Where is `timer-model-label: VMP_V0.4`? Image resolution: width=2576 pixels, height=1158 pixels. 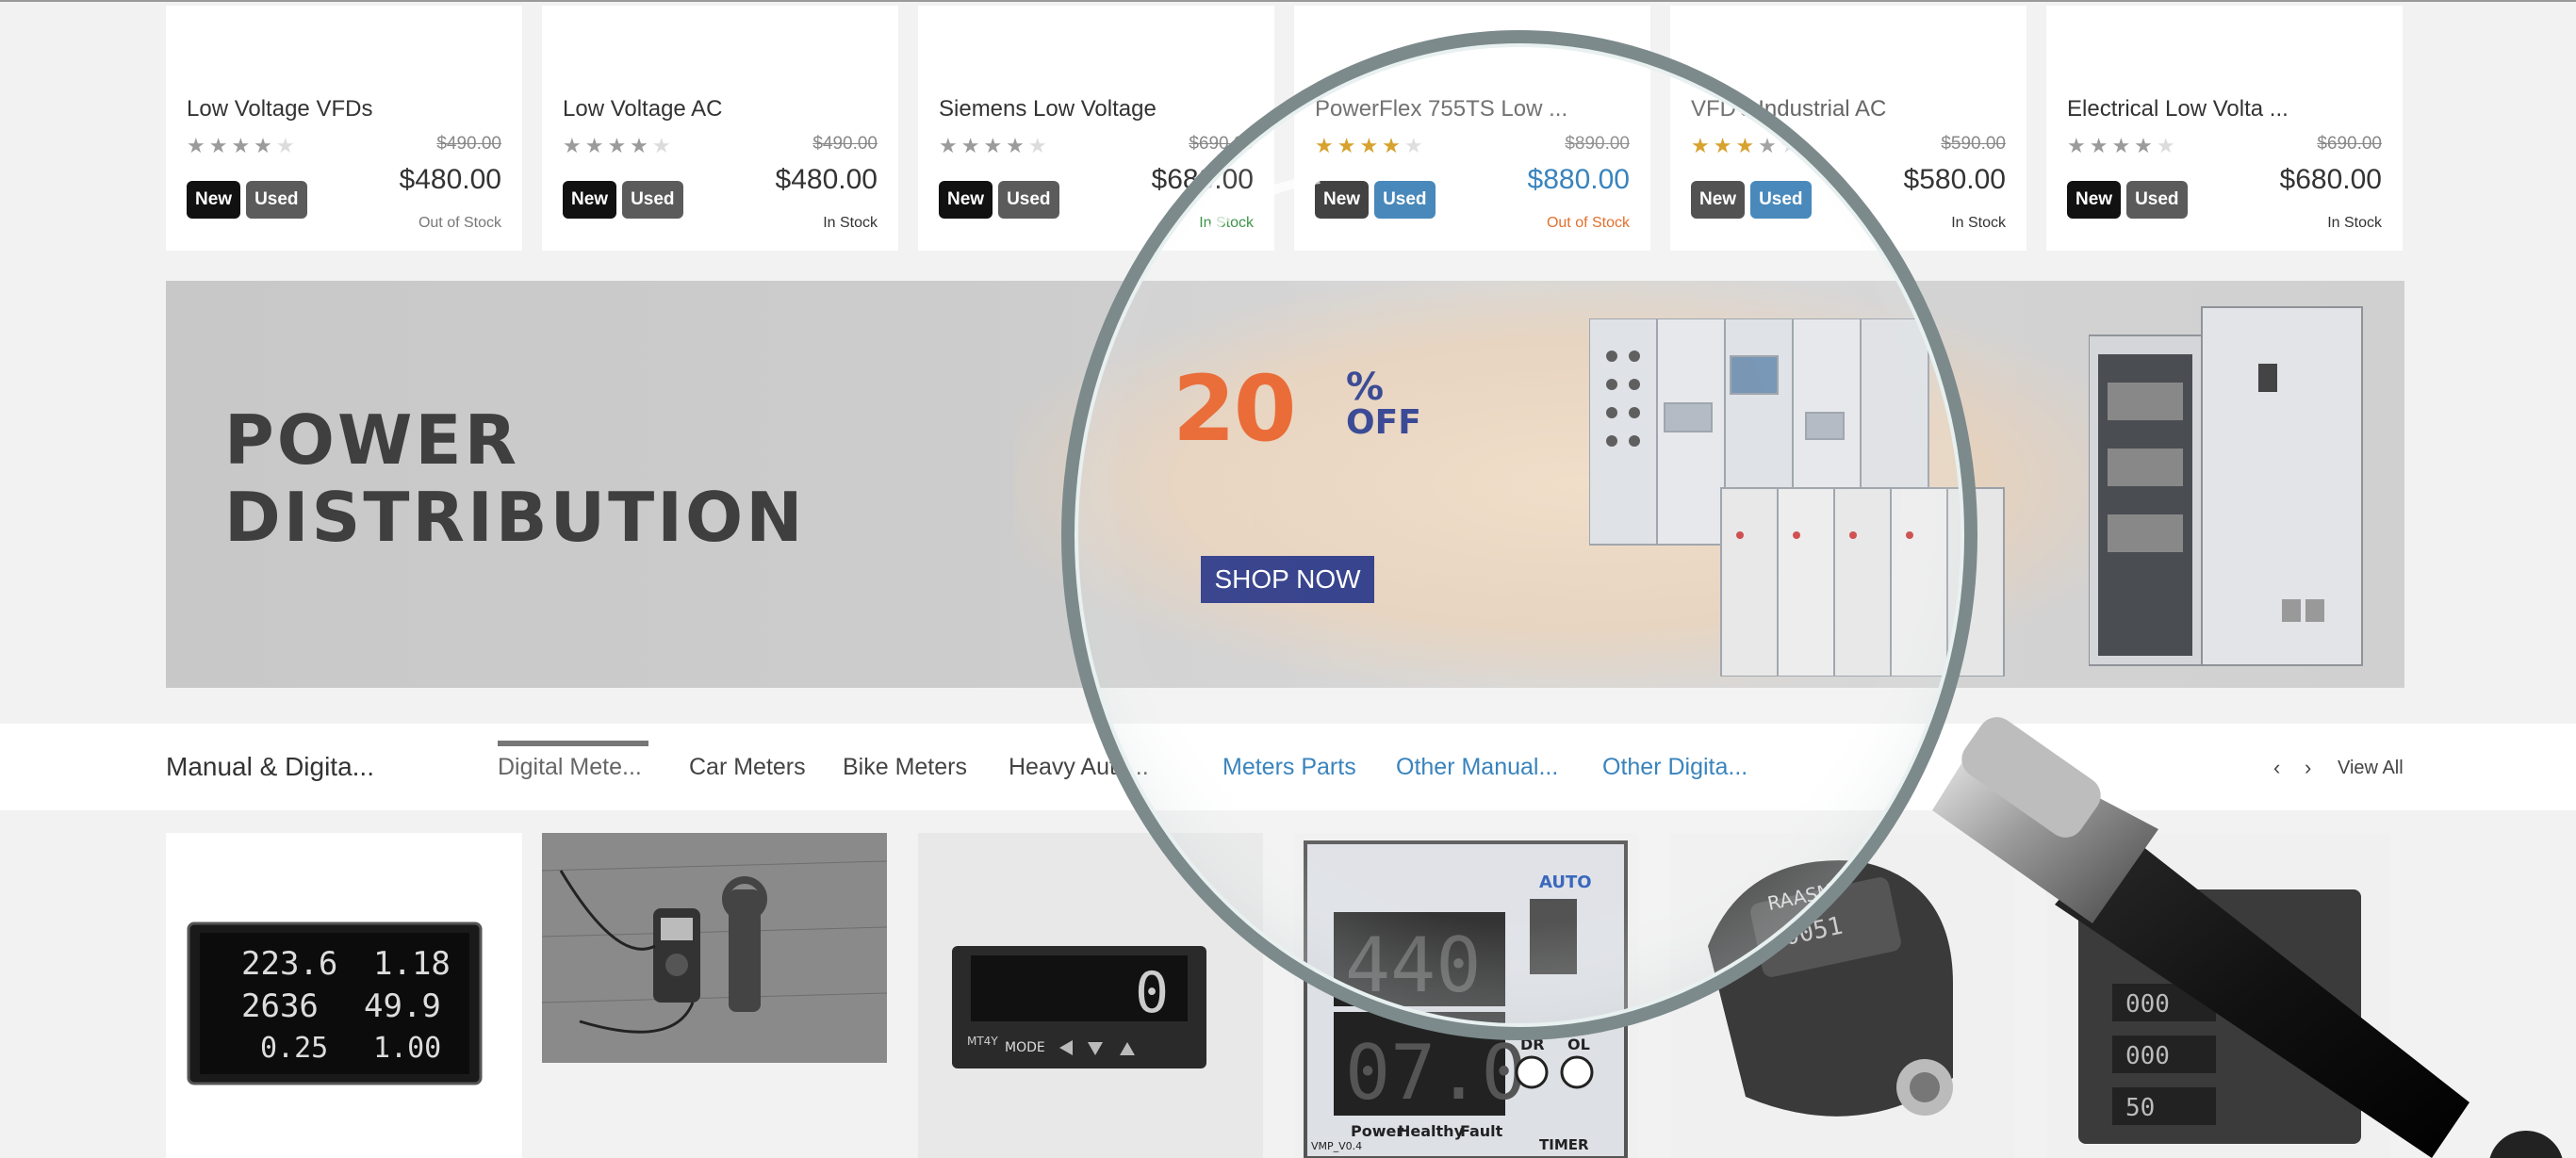
timer-model-label: VMP_V0.4 is located at coordinates (1336, 1146).